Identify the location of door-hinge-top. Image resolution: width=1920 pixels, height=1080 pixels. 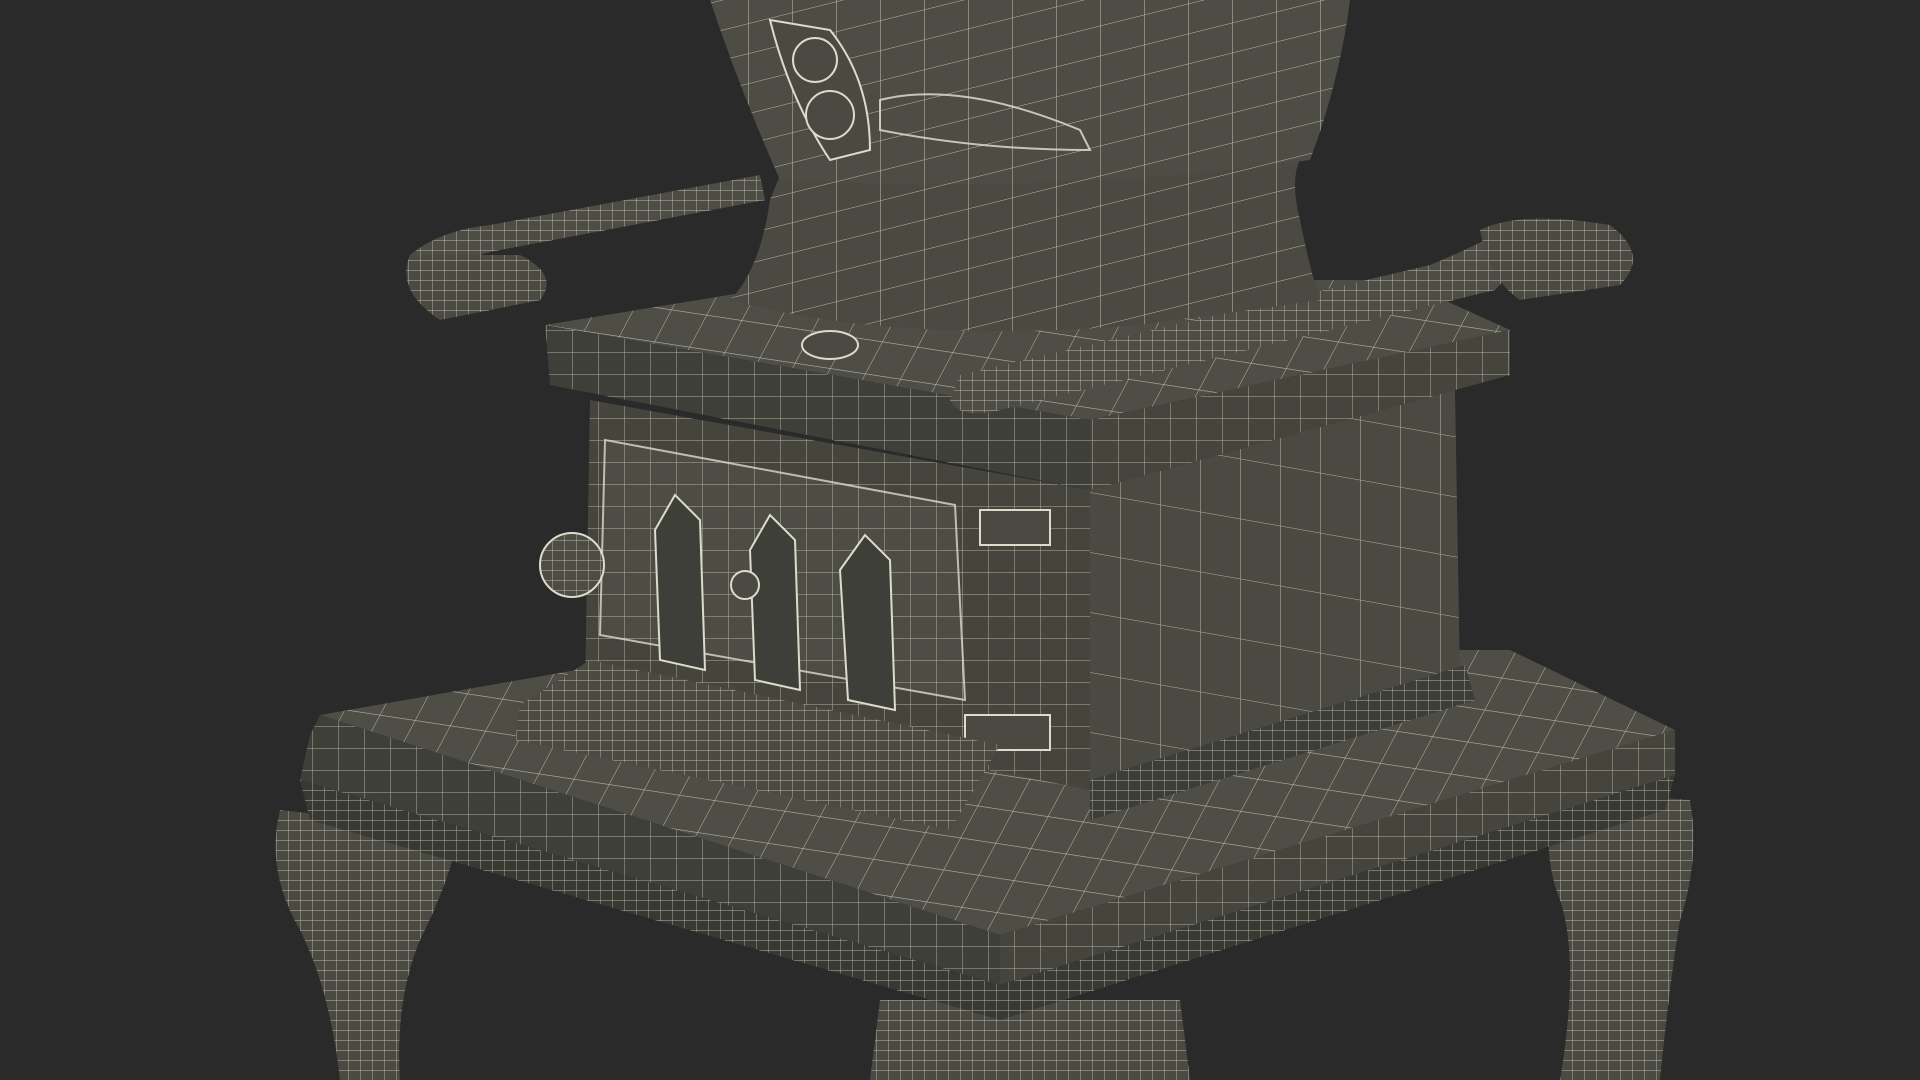
(1015, 527).